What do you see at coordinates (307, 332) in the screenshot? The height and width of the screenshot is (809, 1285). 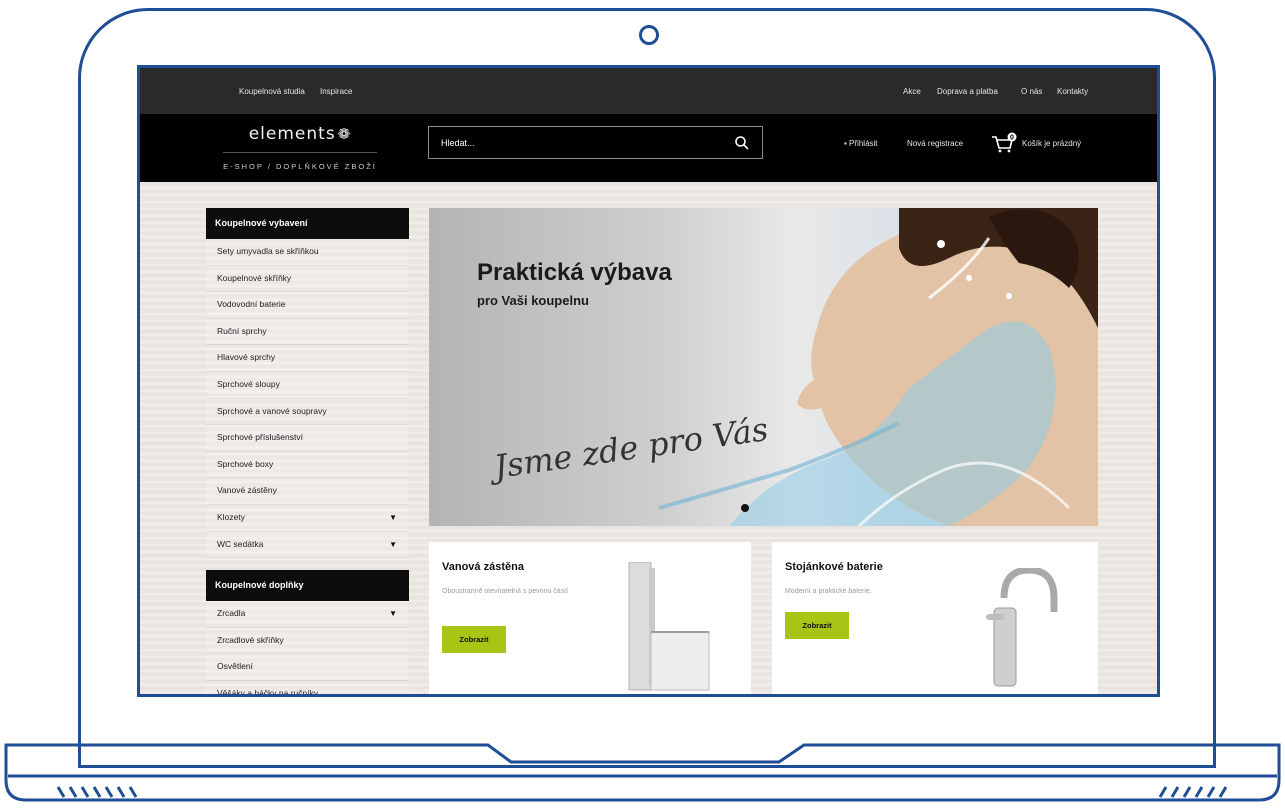 I see `sidebar-item: Ruční sprchy` at bounding box center [307, 332].